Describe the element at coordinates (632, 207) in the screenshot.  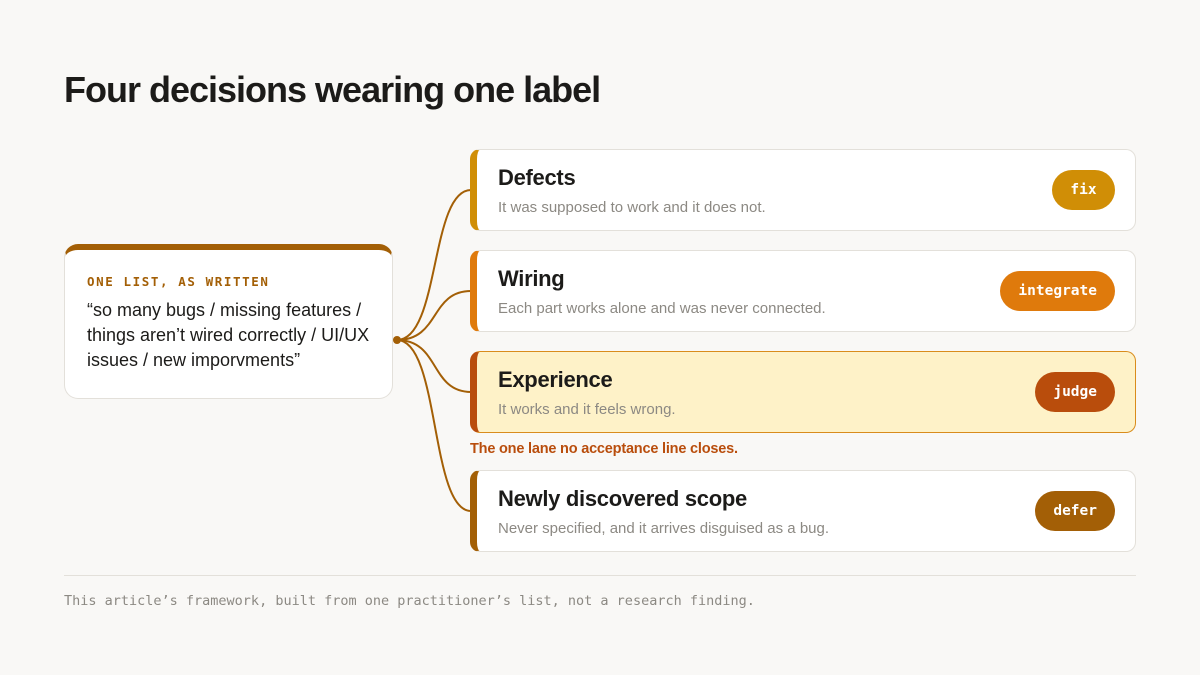
I see `lane-description: It was supposed to work and it does not.` at that location.